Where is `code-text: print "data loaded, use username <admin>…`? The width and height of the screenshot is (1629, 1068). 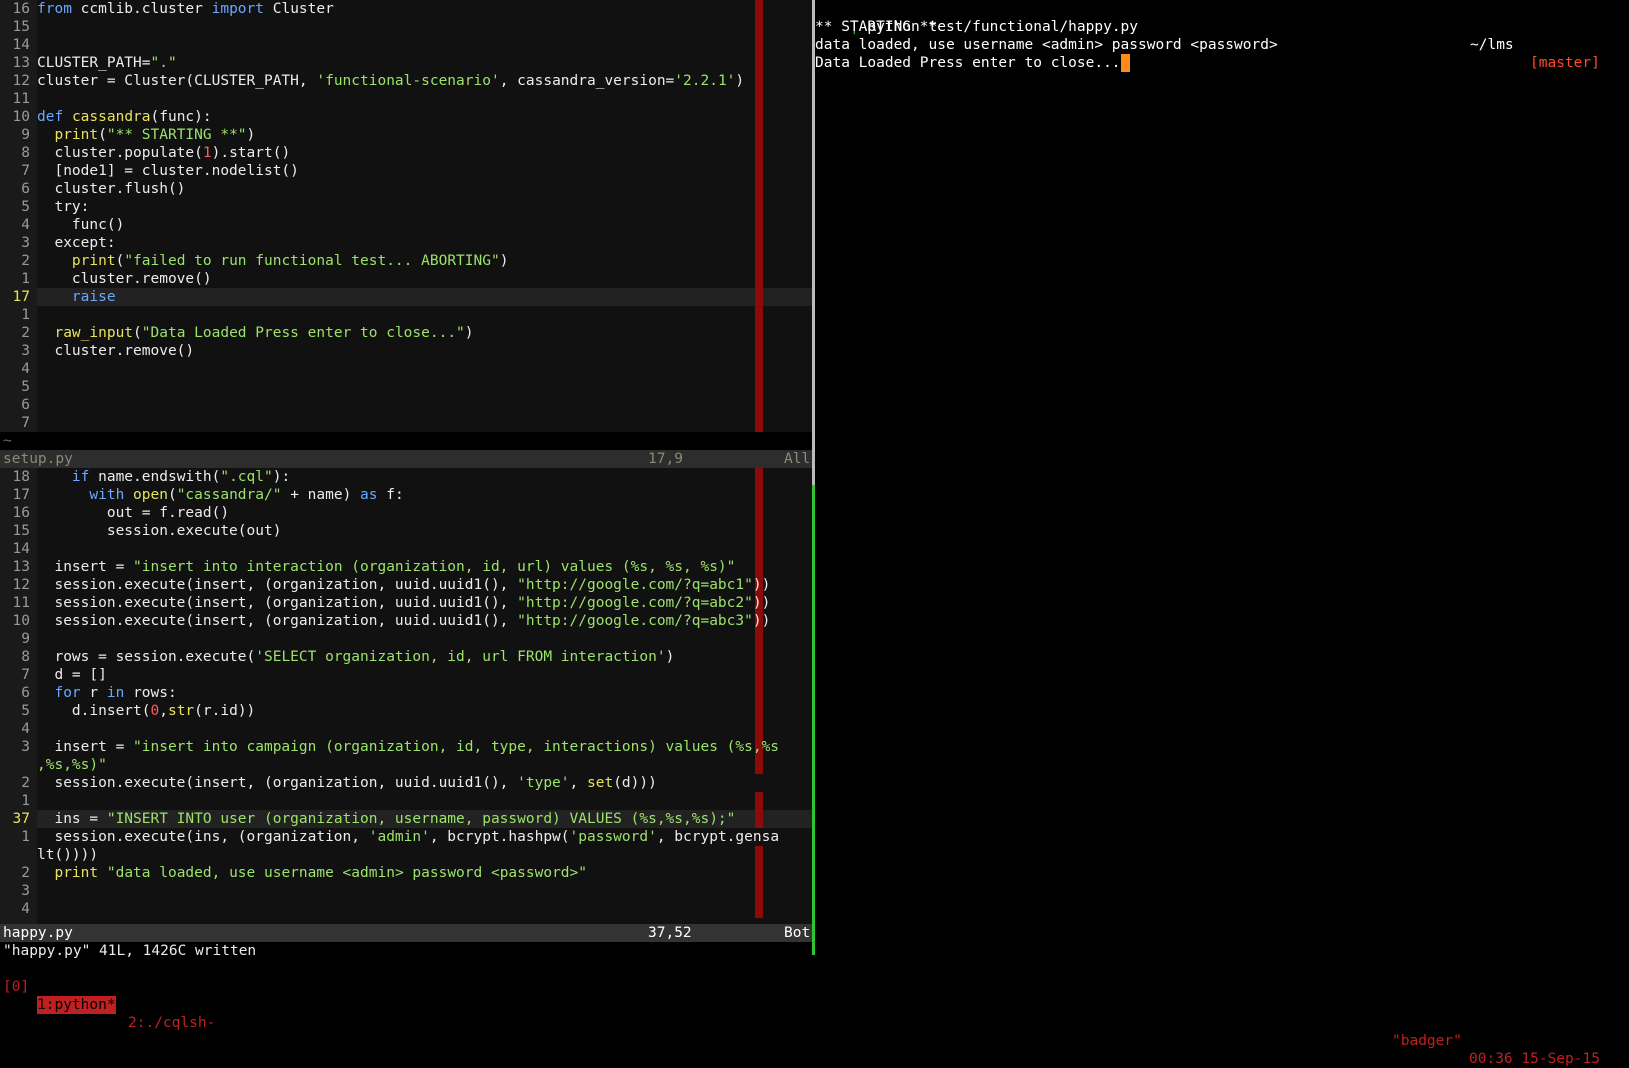 code-text: print "data loaded, use username <admin>… is located at coordinates (320, 873).